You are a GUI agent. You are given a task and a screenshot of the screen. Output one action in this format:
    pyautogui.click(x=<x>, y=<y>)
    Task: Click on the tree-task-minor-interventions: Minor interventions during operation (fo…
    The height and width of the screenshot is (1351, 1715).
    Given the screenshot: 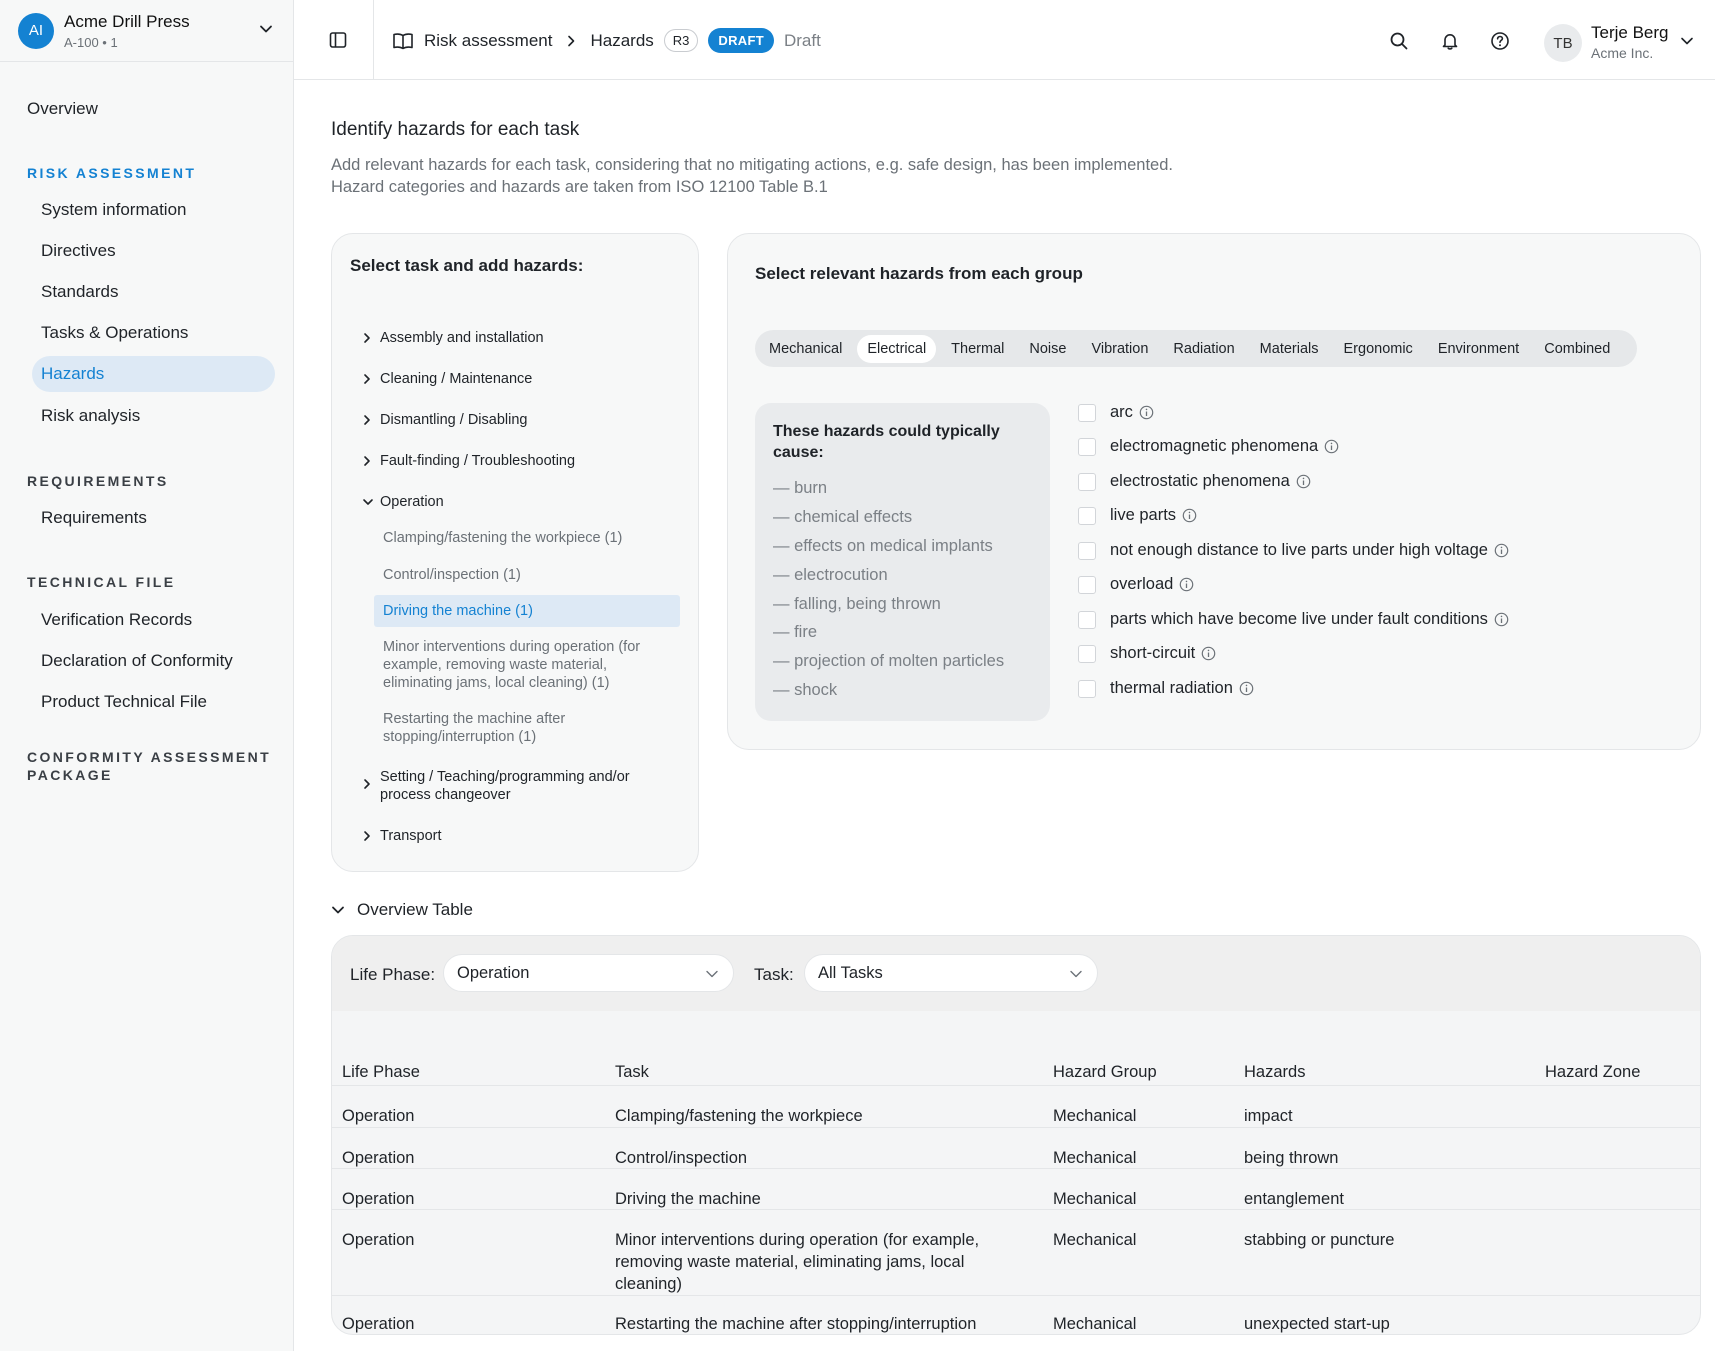 What is the action you would take?
    pyautogui.click(x=520, y=665)
    